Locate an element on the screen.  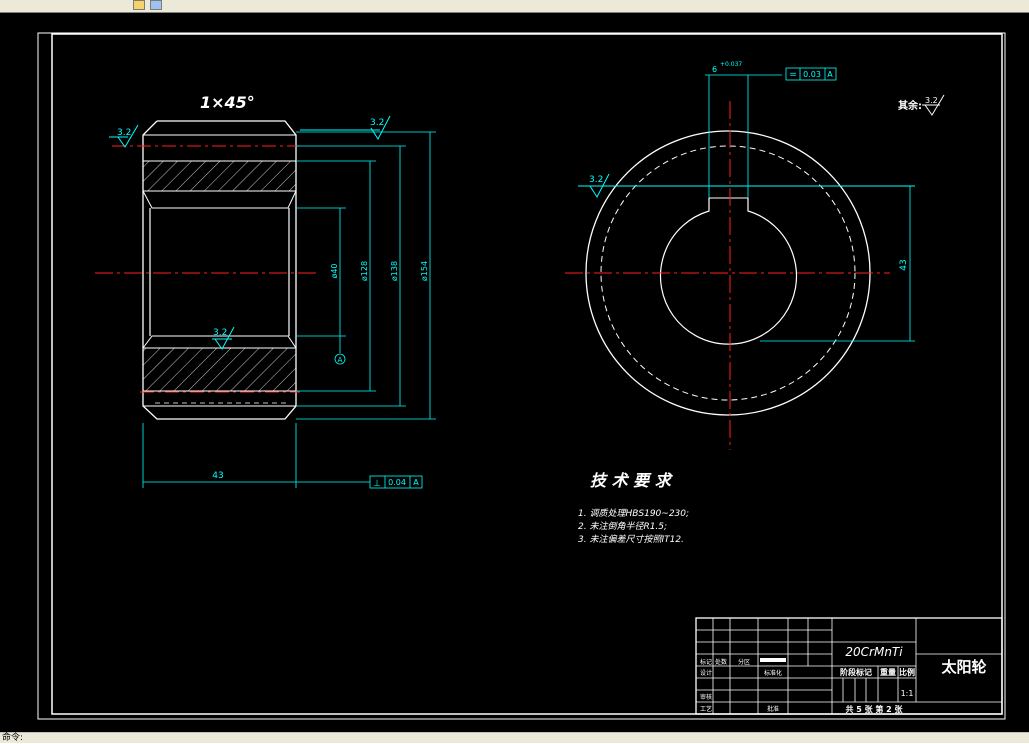
tb-cell: 工艺 is located at coordinates (706, 709).